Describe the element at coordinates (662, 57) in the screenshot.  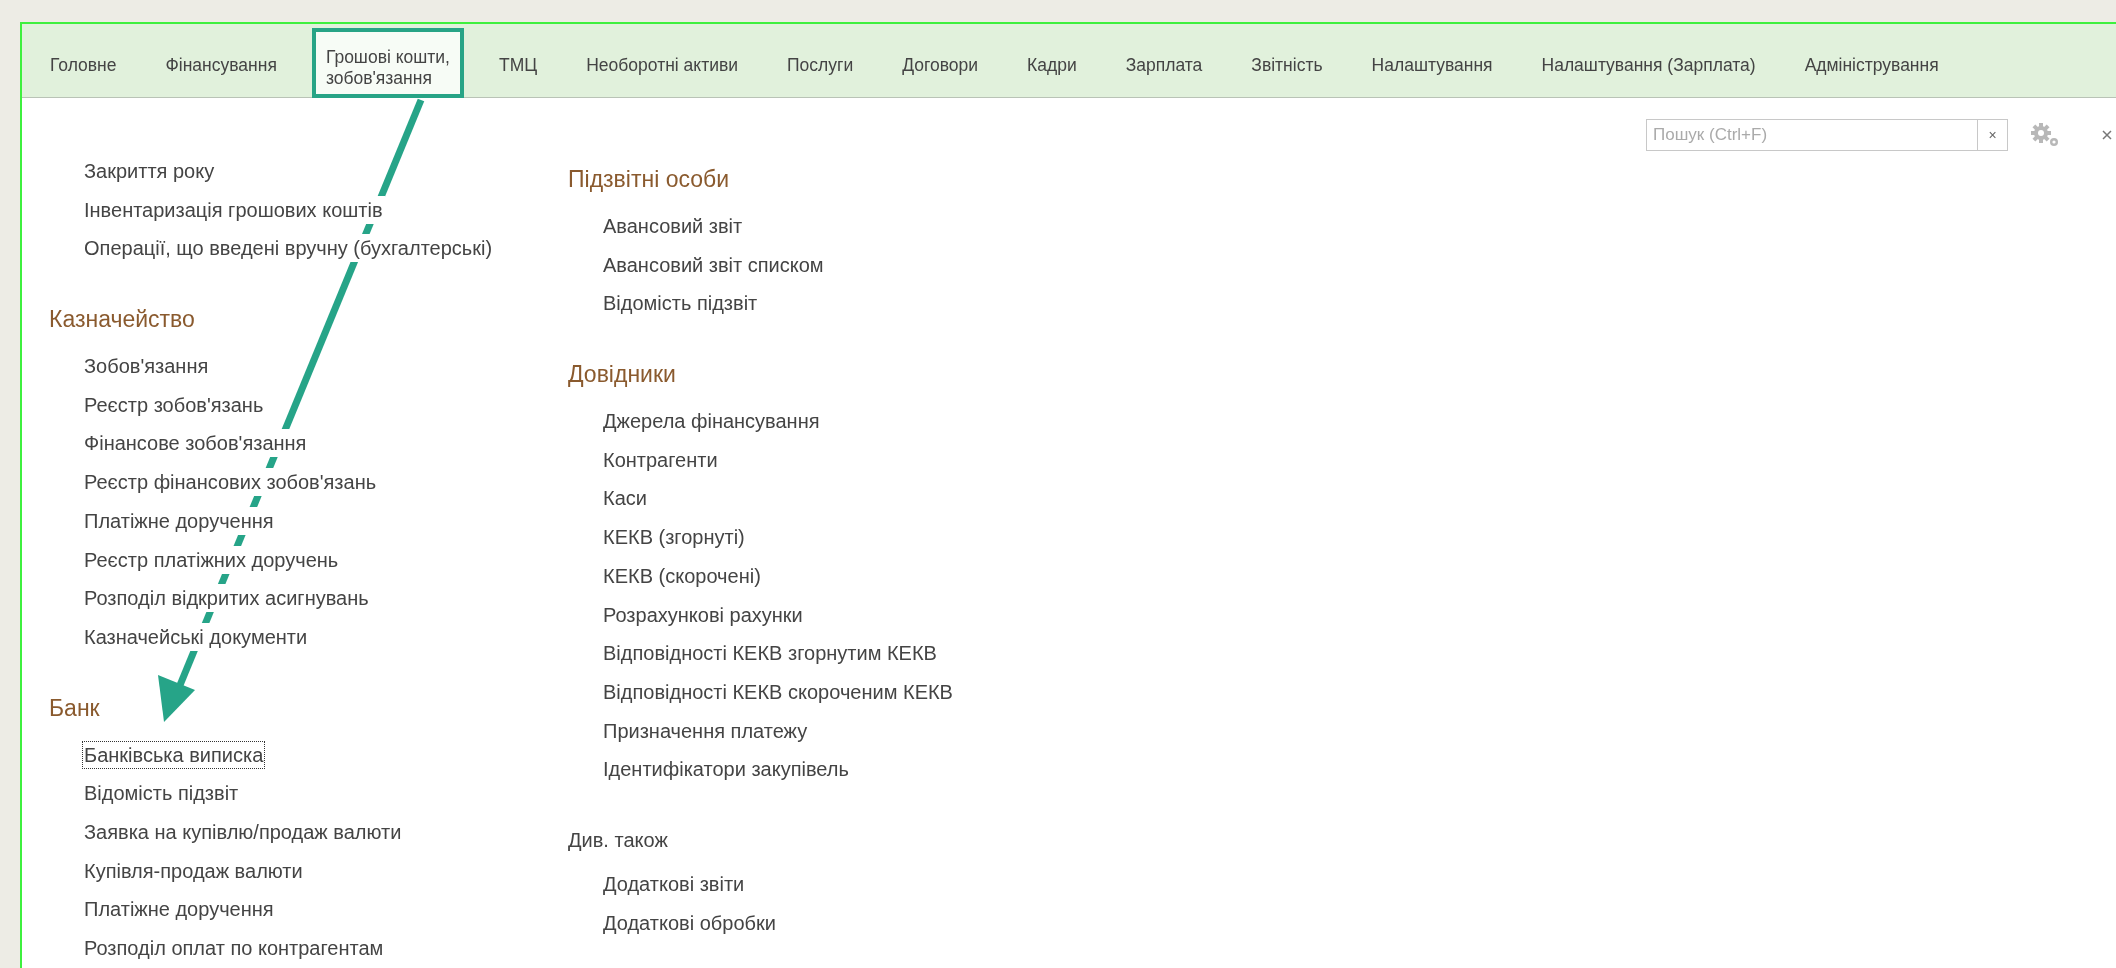
I see `menu-tab: Необоротні активи` at that location.